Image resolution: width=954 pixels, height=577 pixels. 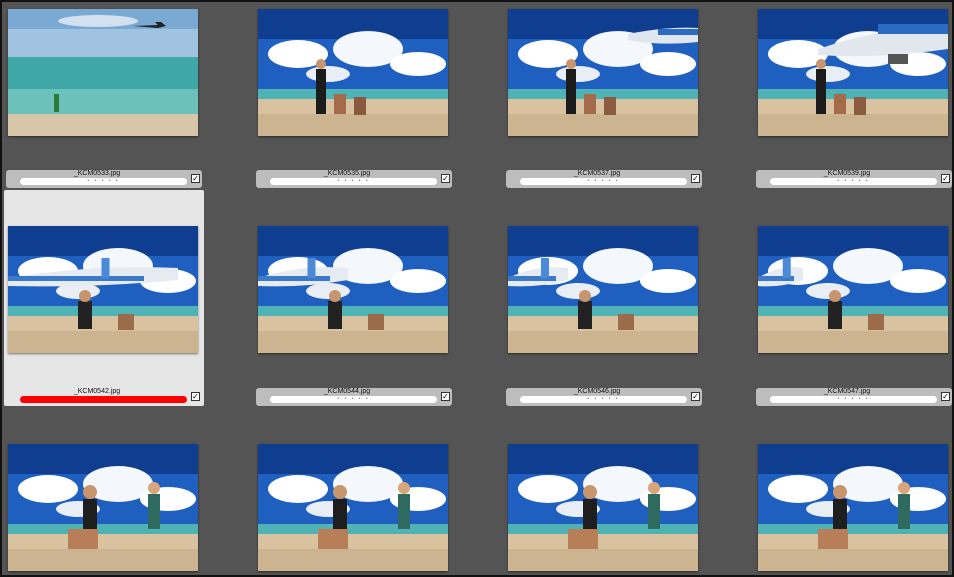 I want to click on filename-label: _KCM0537.jpg, so click(x=597, y=173).